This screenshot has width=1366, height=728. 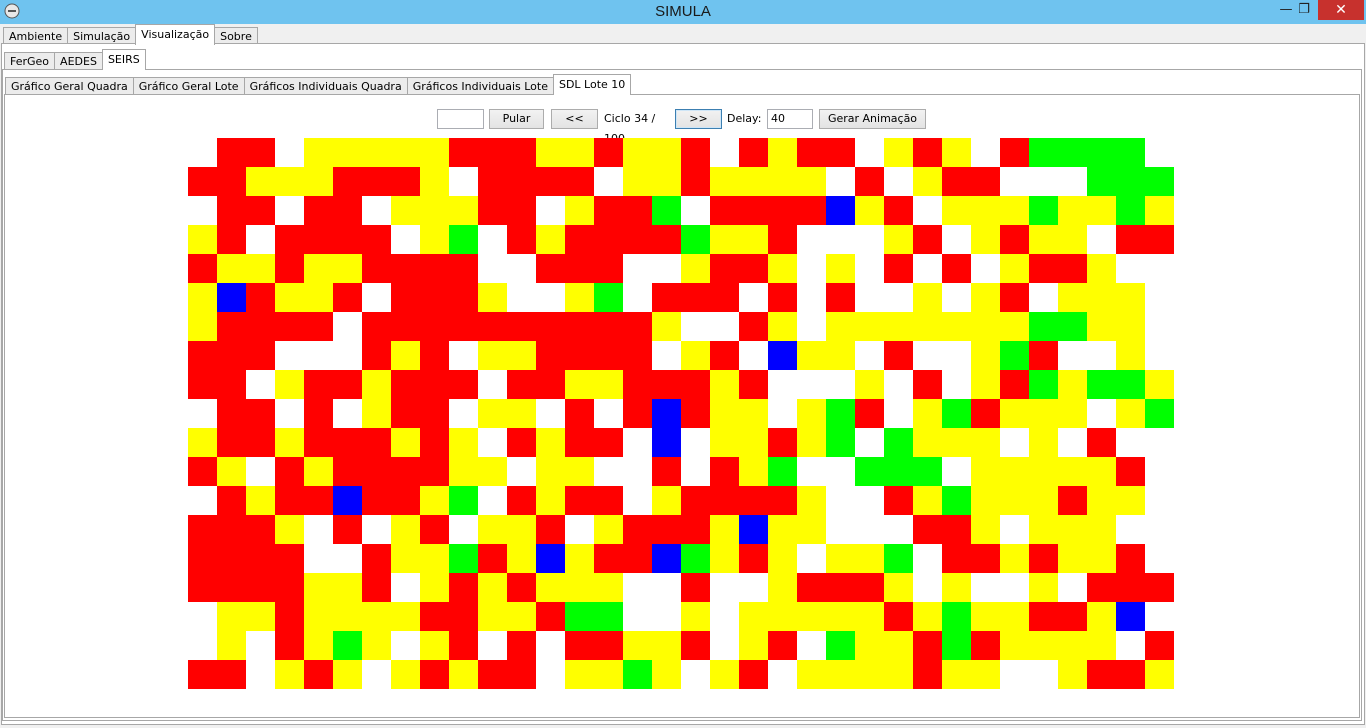 I want to click on tab-fergeo: FerGeo, so click(x=30, y=61).